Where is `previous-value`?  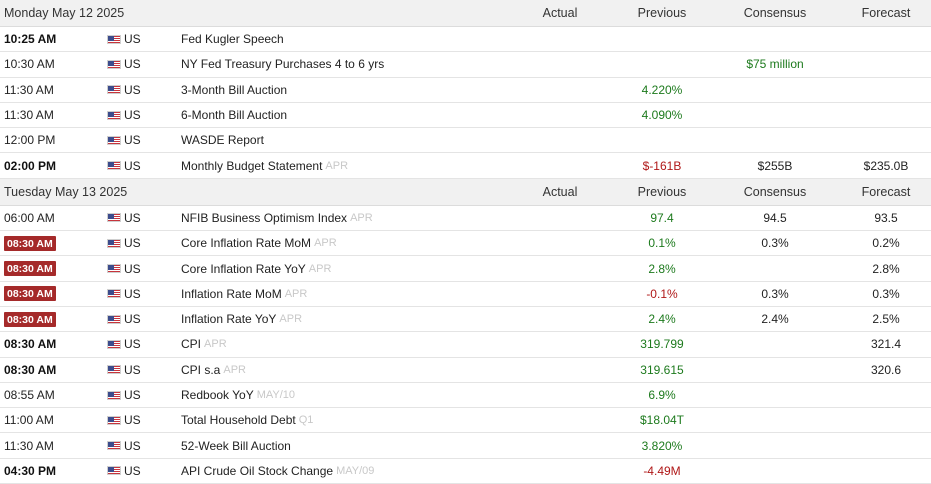 previous-value is located at coordinates (662, 39).